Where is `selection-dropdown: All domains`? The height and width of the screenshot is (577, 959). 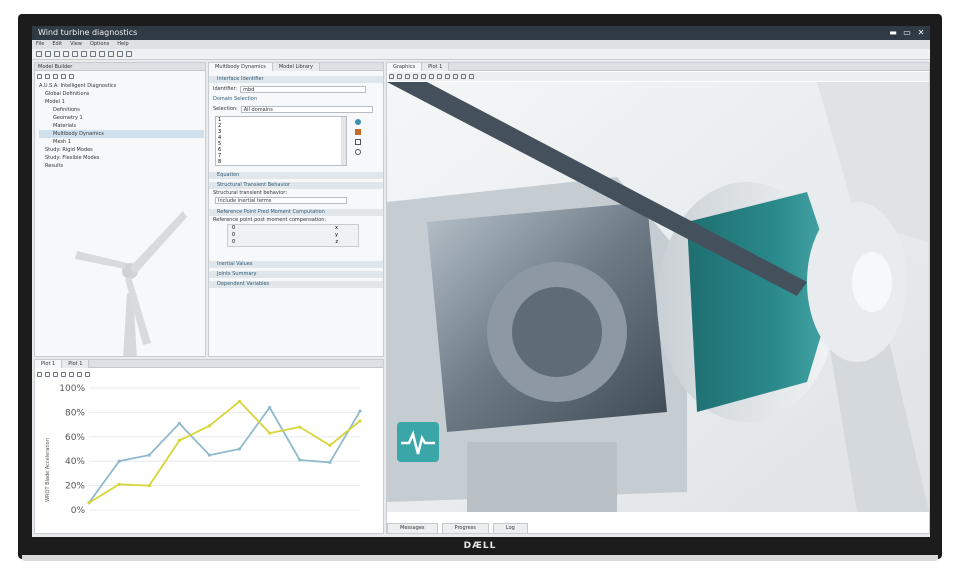 selection-dropdown: All domains is located at coordinates (306, 109).